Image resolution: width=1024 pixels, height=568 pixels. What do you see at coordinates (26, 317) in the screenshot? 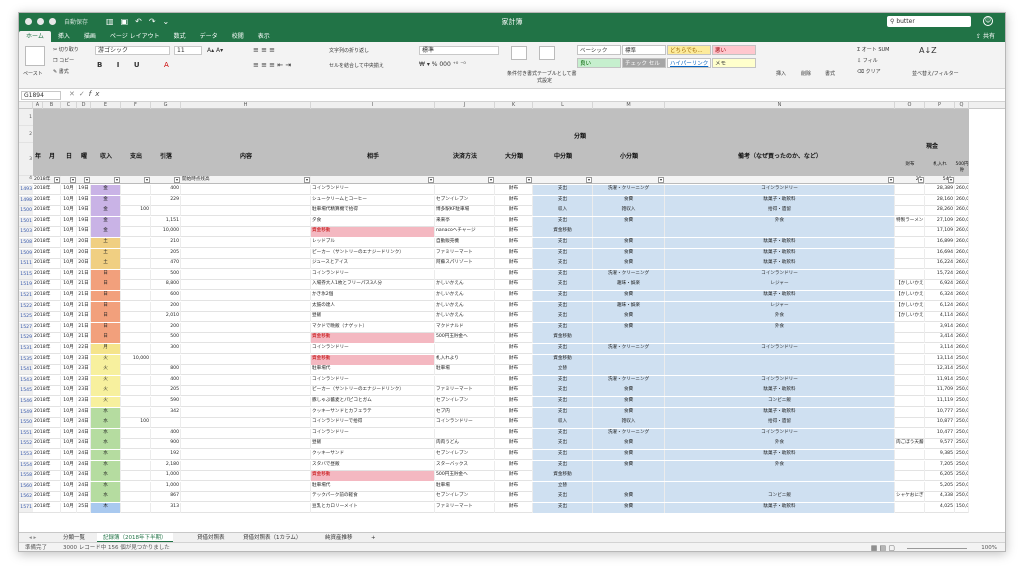
I see `row-number: 1525` at bounding box center [26, 317].